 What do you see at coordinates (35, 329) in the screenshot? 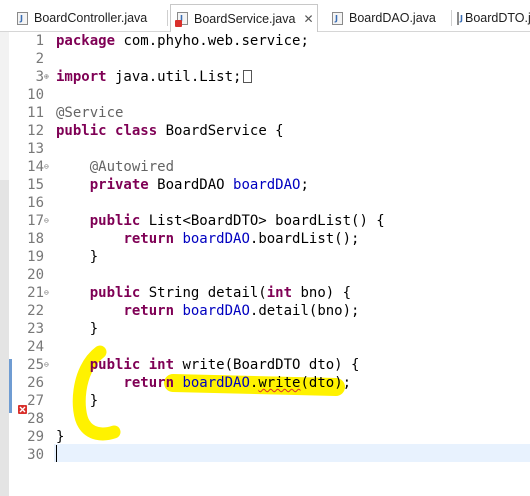
I see `line-number: 23` at bounding box center [35, 329].